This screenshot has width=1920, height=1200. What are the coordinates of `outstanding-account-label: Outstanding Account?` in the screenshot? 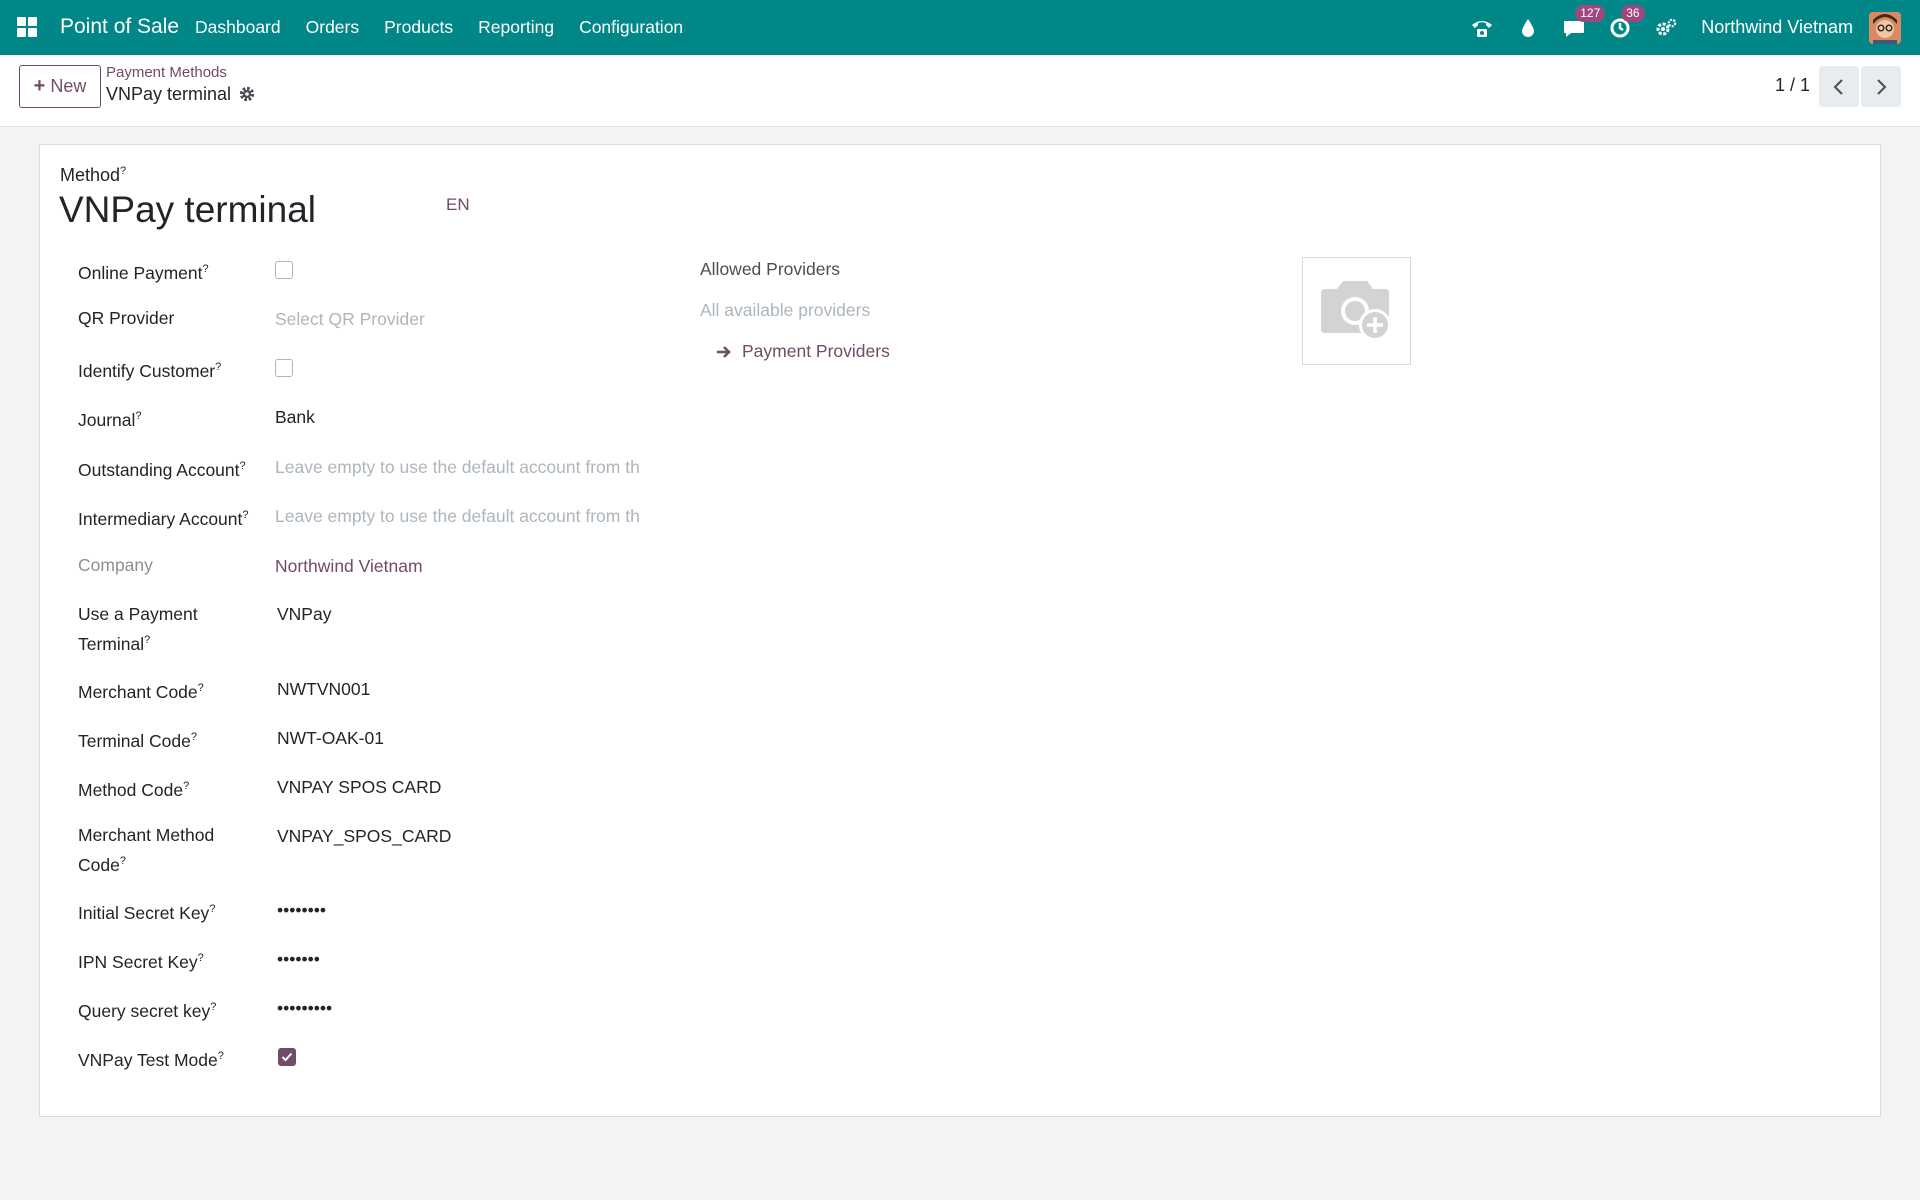 It's located at (162, 469).